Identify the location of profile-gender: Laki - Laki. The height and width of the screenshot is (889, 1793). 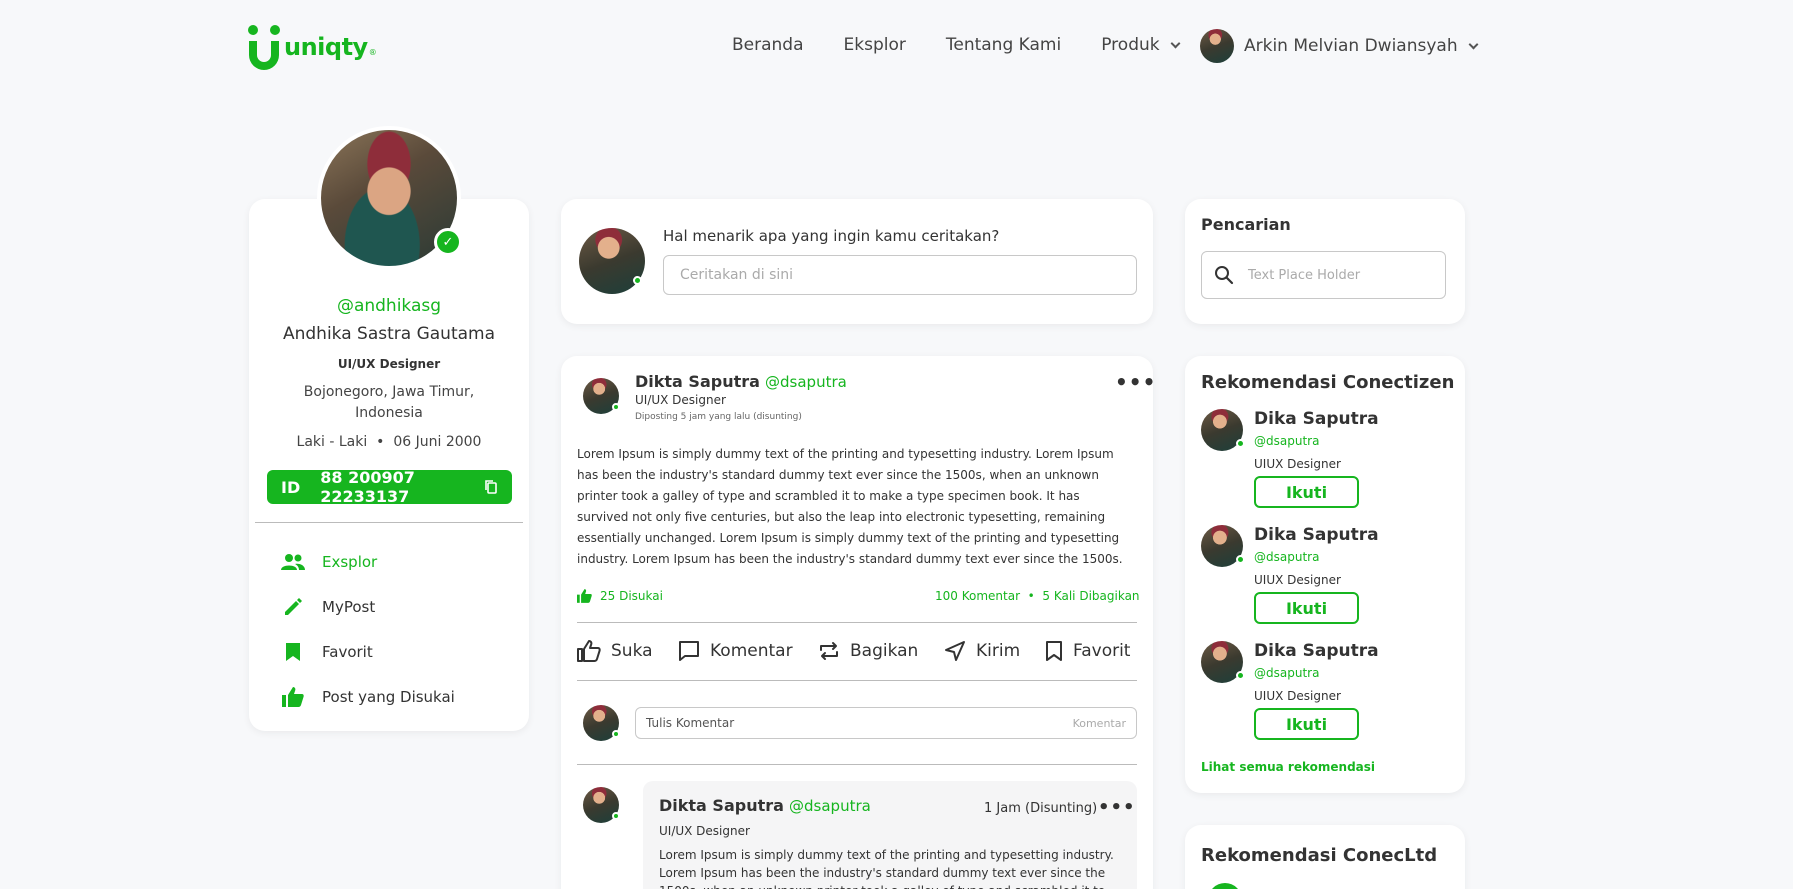
(332, 442).